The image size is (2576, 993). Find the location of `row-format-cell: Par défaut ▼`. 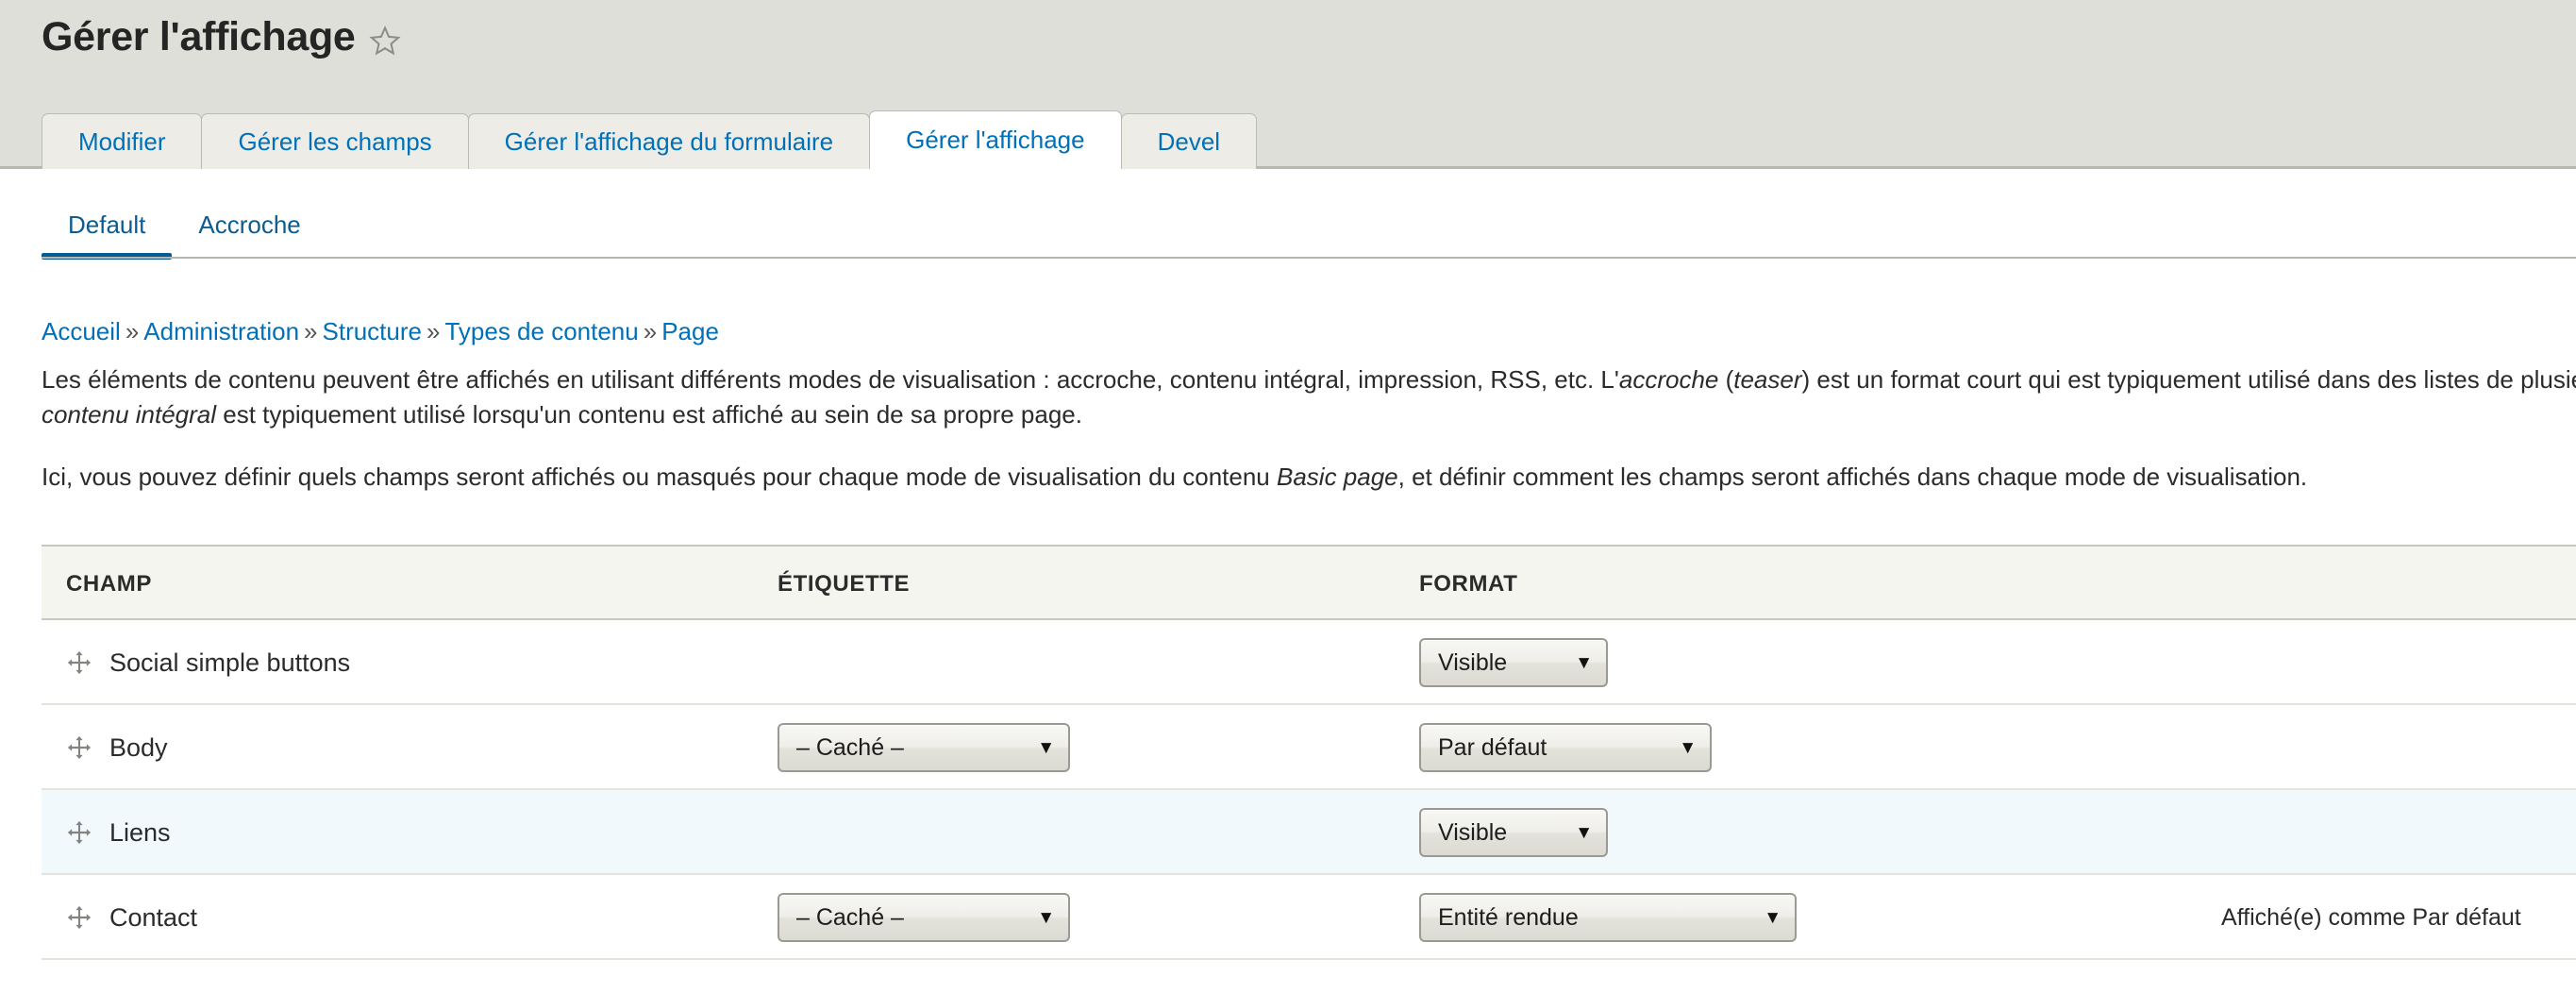

row-format-cell: Par défaut ▼ is located at coordinates (1565, 747).